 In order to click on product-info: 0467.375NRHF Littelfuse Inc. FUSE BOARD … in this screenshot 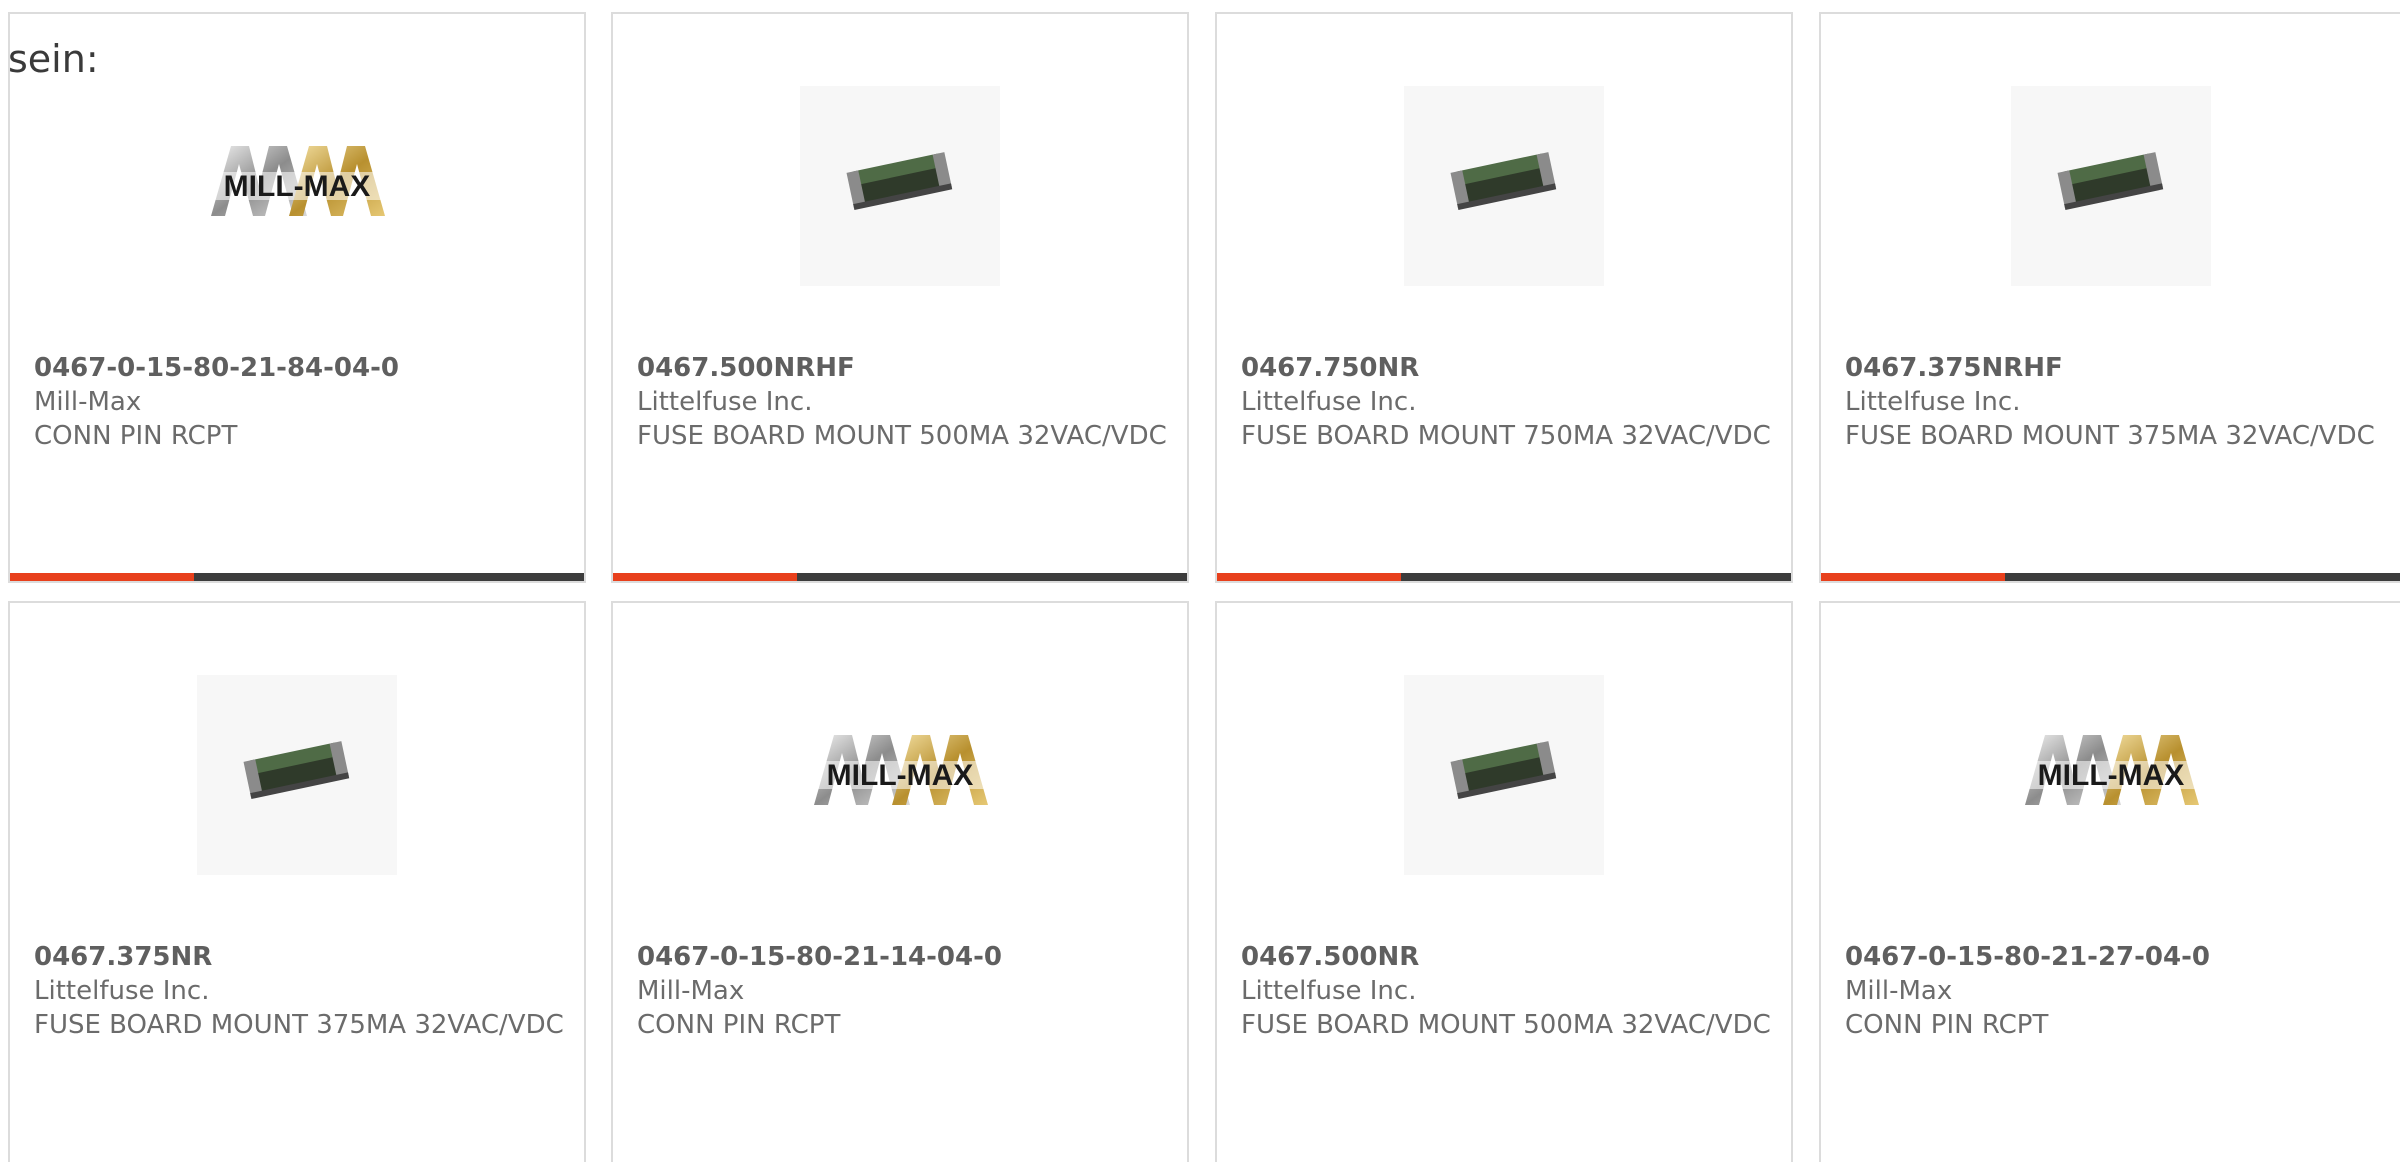, I will do `click(2112, 402)`.